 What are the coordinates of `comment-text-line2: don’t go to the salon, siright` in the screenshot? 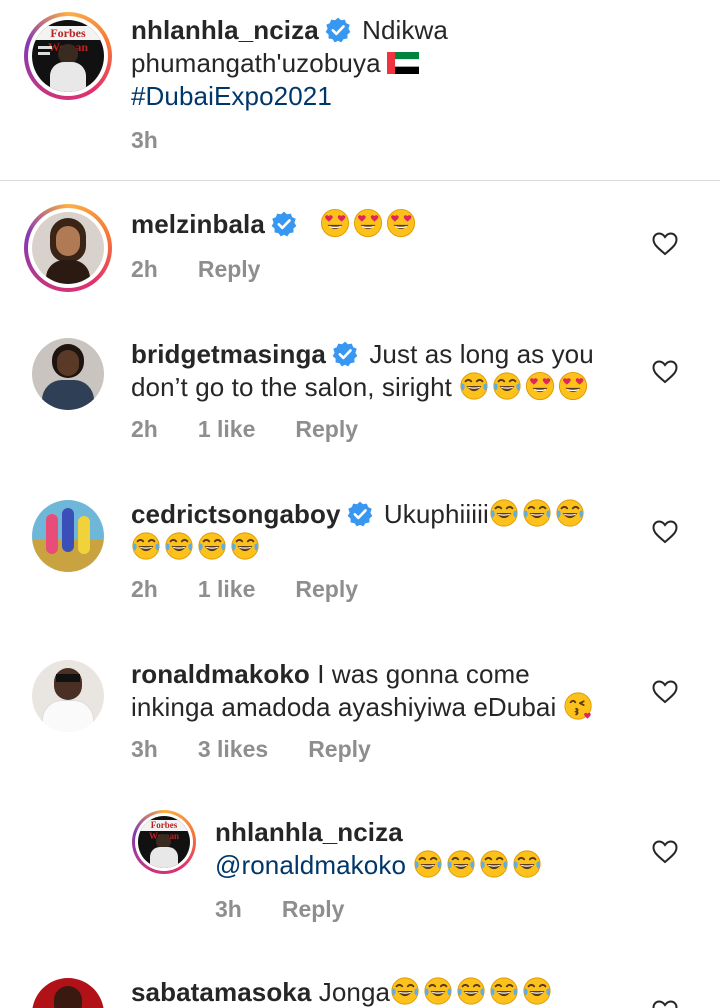 It's located at (291, 387).